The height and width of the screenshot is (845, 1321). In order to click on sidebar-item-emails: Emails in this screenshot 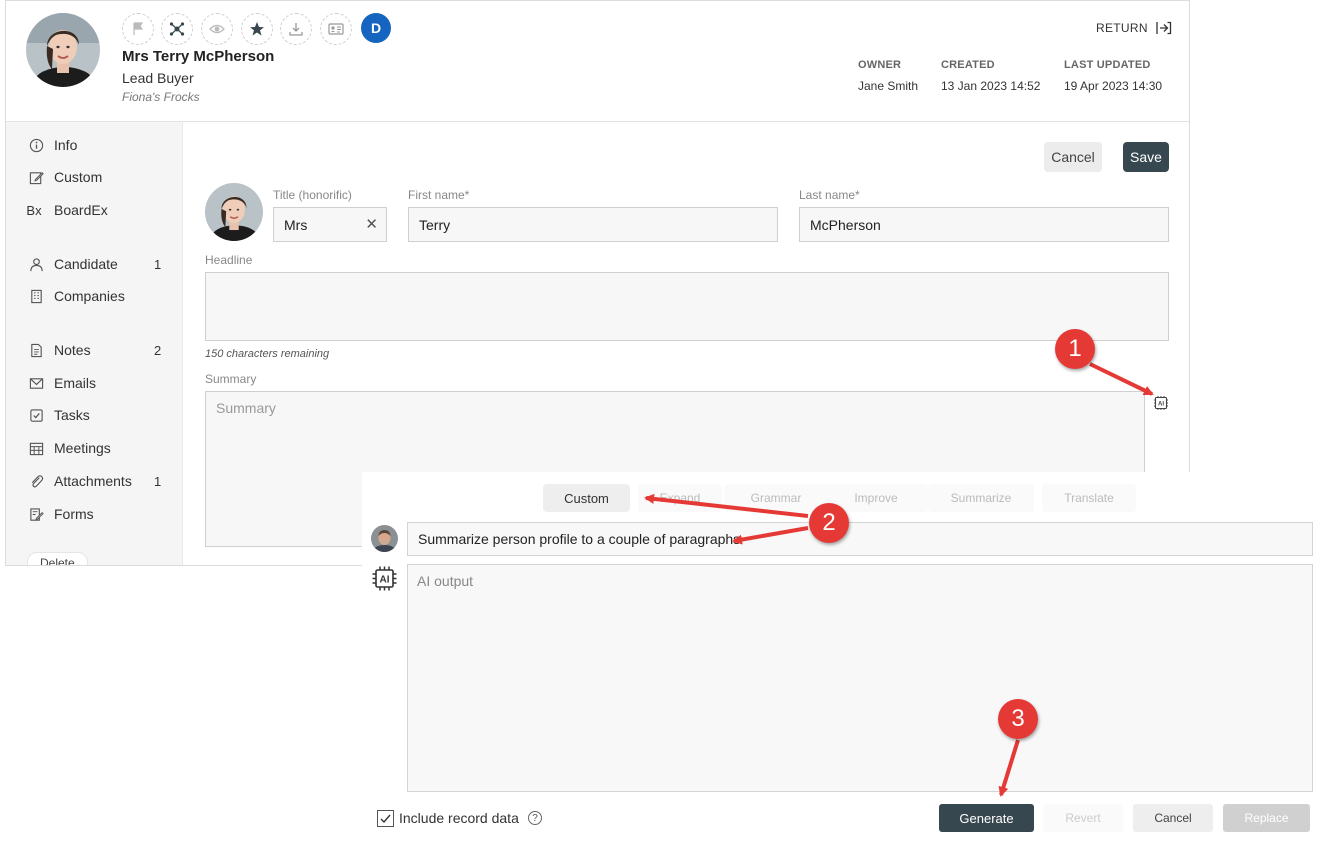, I will do `click(94, 383)`.